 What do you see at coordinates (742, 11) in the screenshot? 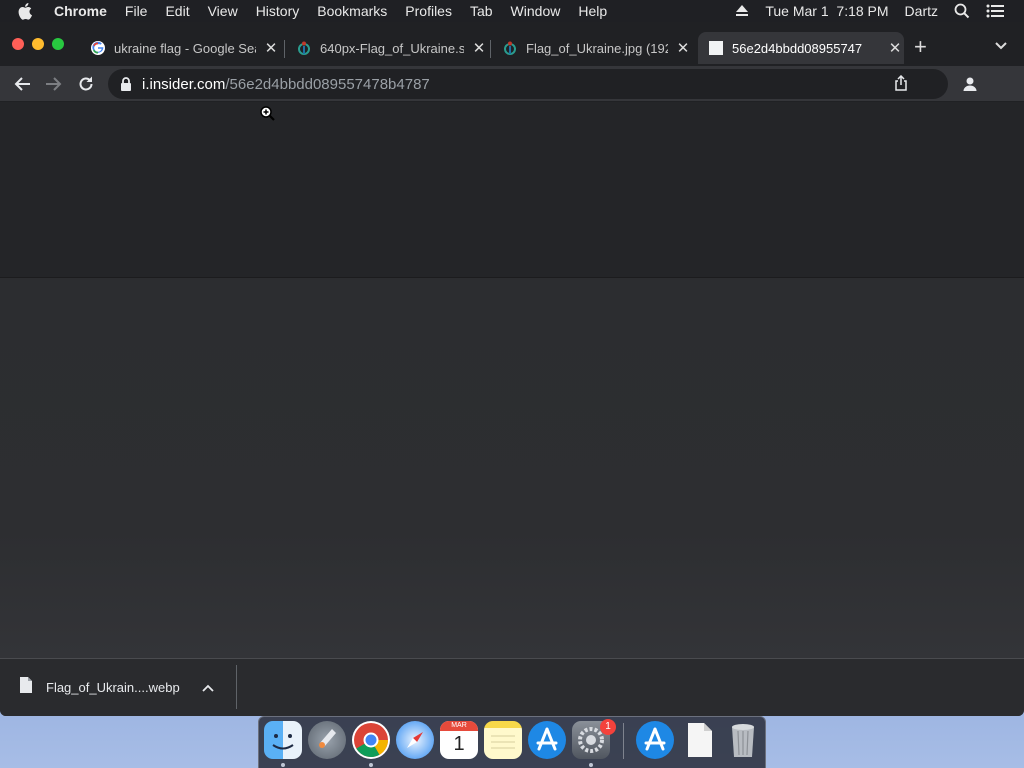
I see `eject-icon` at bounding box center [742, 11].